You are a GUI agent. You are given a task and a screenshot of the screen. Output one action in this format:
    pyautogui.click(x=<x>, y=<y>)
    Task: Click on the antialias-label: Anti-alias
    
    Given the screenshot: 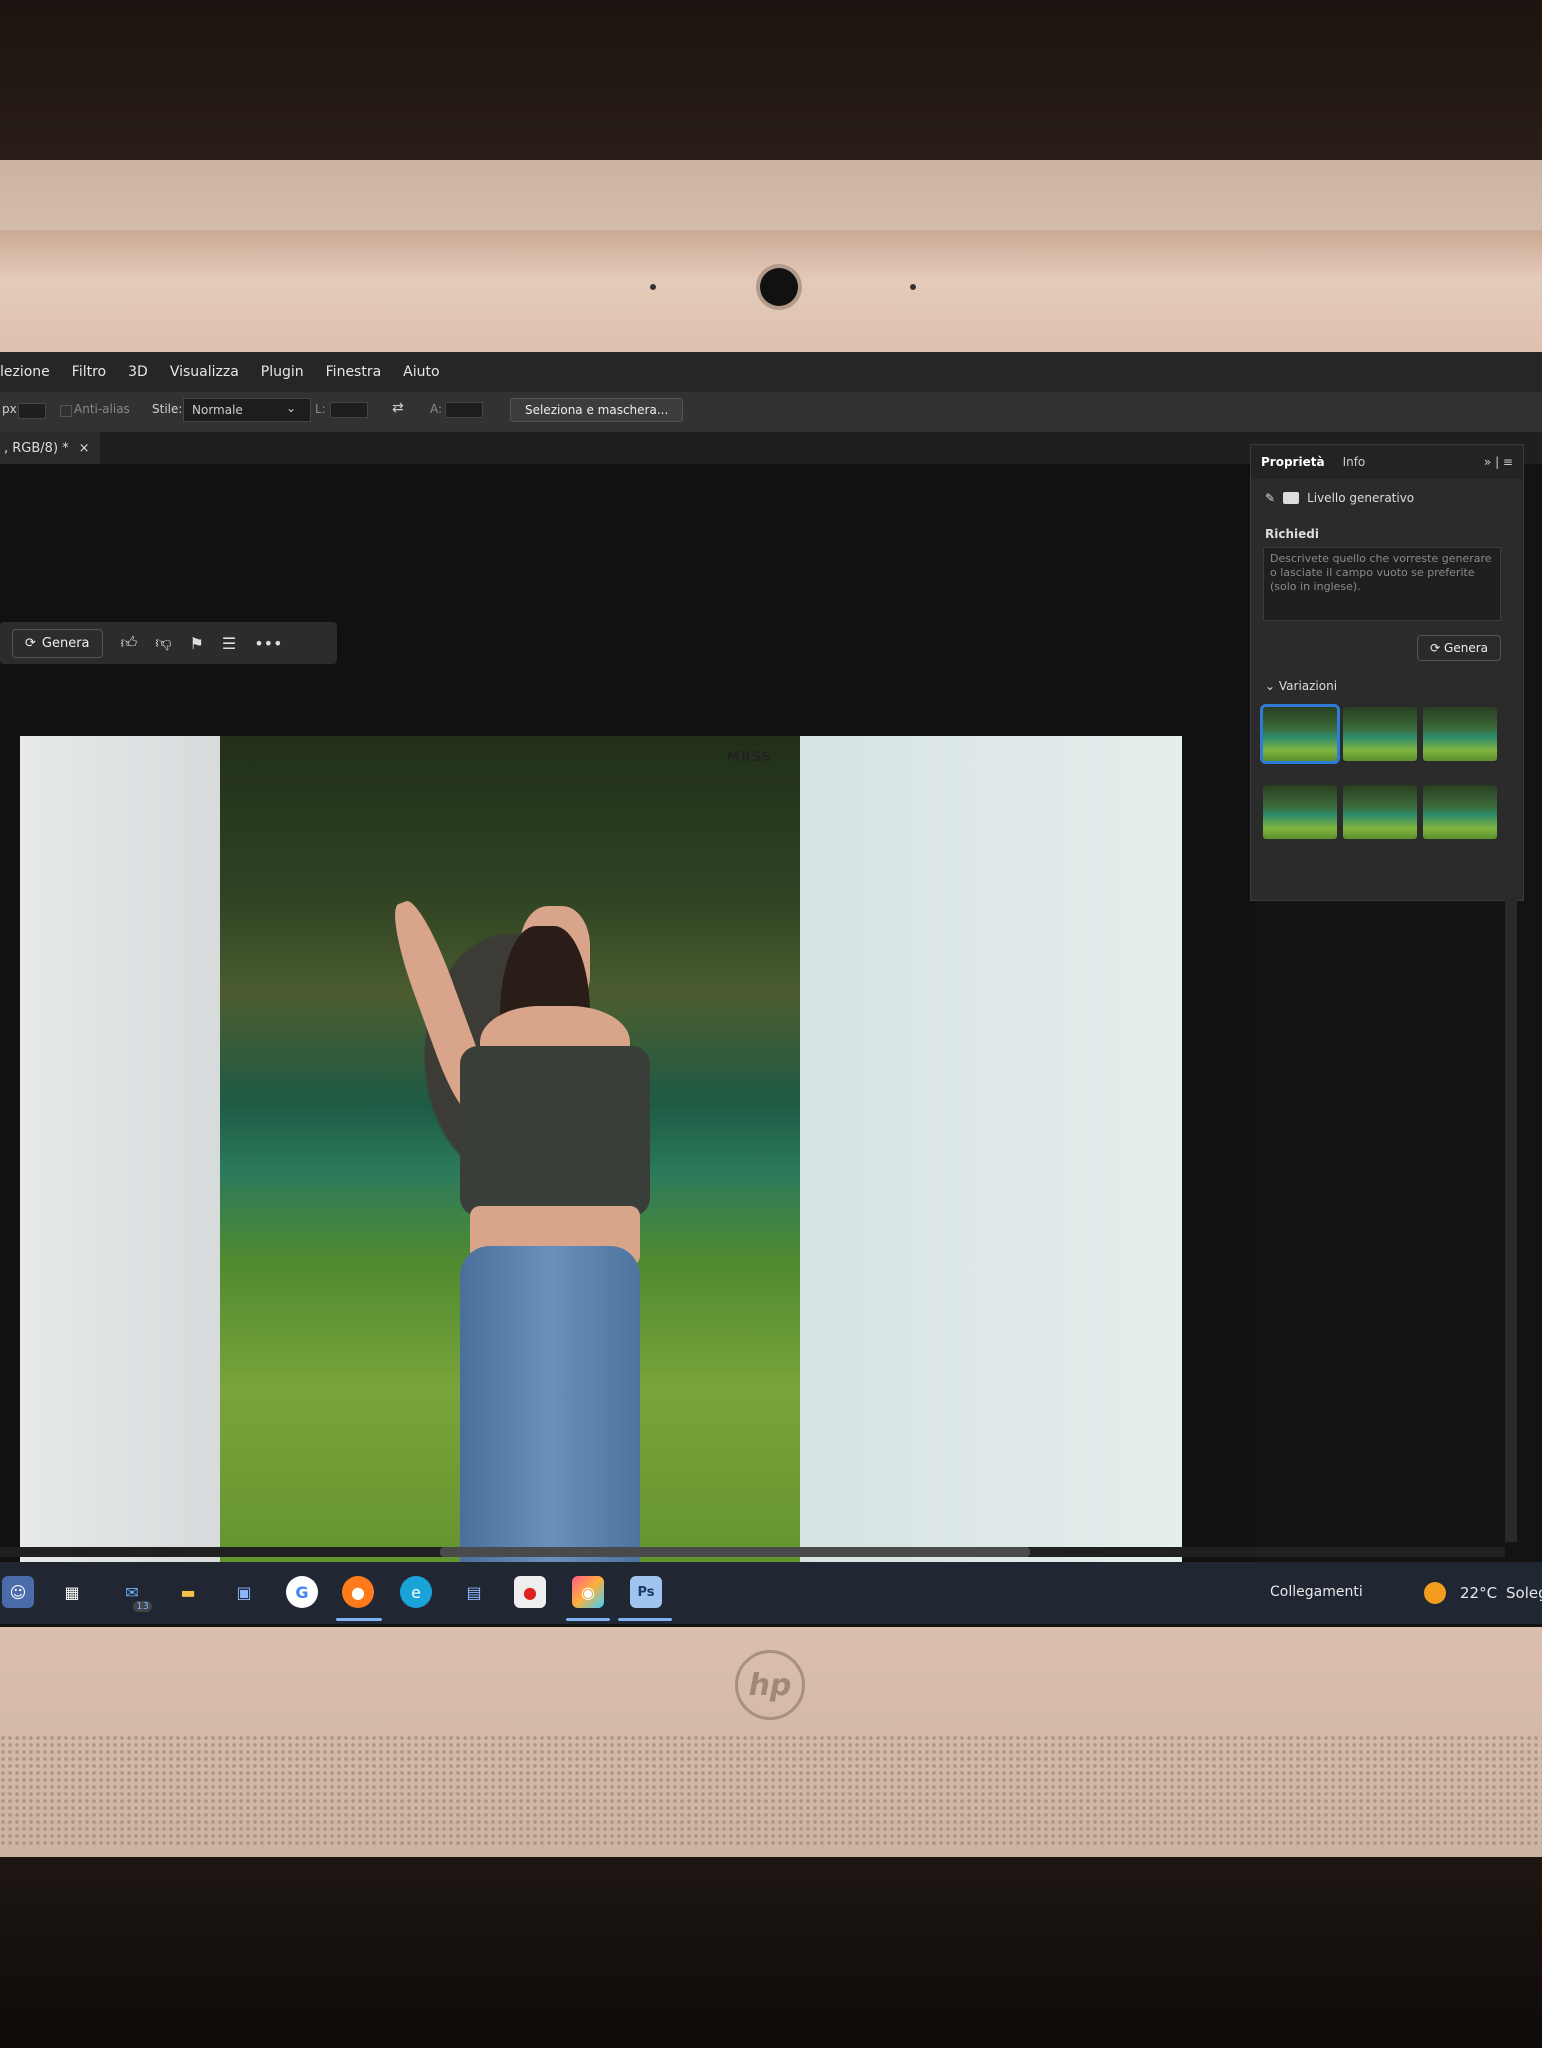 What is the action you would take?
    pyautogui.click(x=102, y=409)
    